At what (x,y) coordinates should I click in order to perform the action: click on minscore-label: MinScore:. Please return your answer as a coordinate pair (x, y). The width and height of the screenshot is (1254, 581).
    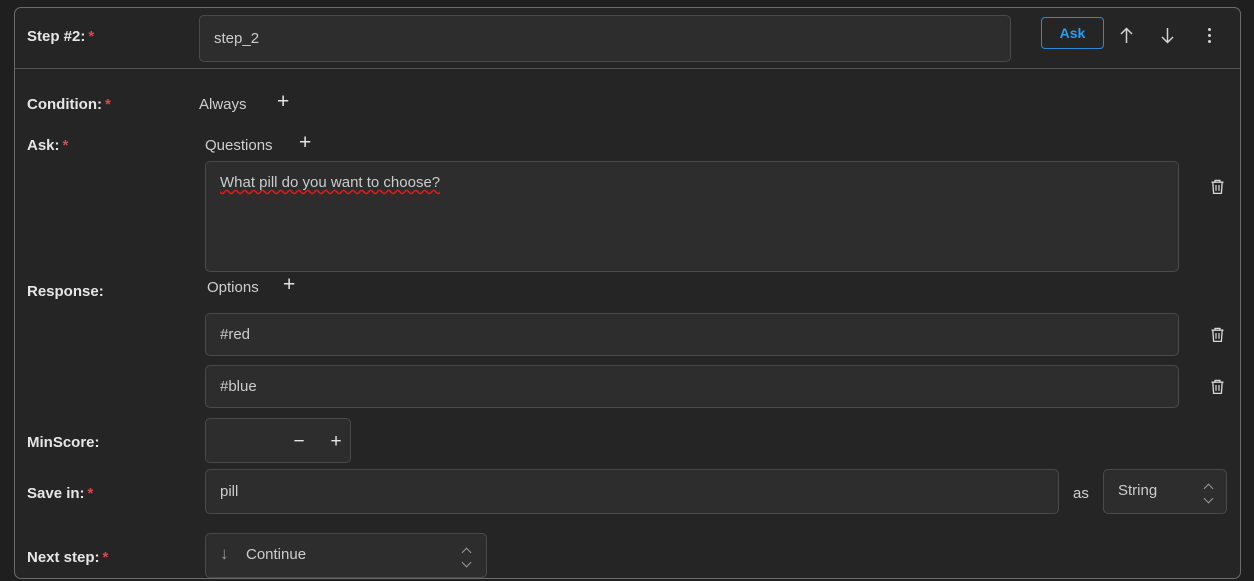
    Looking at the image, I should click on (63, 442).